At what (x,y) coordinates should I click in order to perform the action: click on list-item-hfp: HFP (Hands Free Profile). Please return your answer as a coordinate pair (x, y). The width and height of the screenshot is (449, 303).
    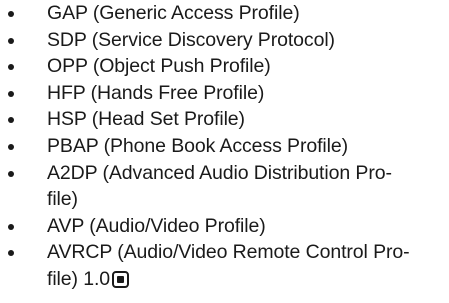
    Looking at the image, I should click on (224, 93).